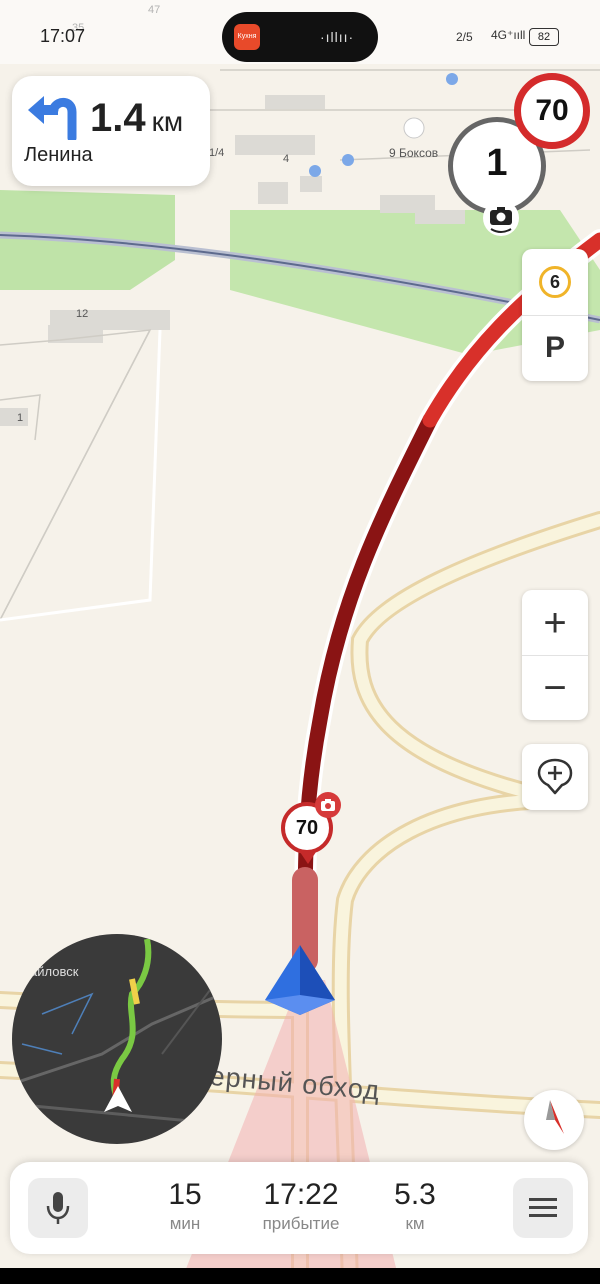 The image size is (600, 1284). What do you see at coordinates (508, 35) in the screenshot?
I see `signal-icon: 4G⁺ııll` at bounding box center [508, 35].